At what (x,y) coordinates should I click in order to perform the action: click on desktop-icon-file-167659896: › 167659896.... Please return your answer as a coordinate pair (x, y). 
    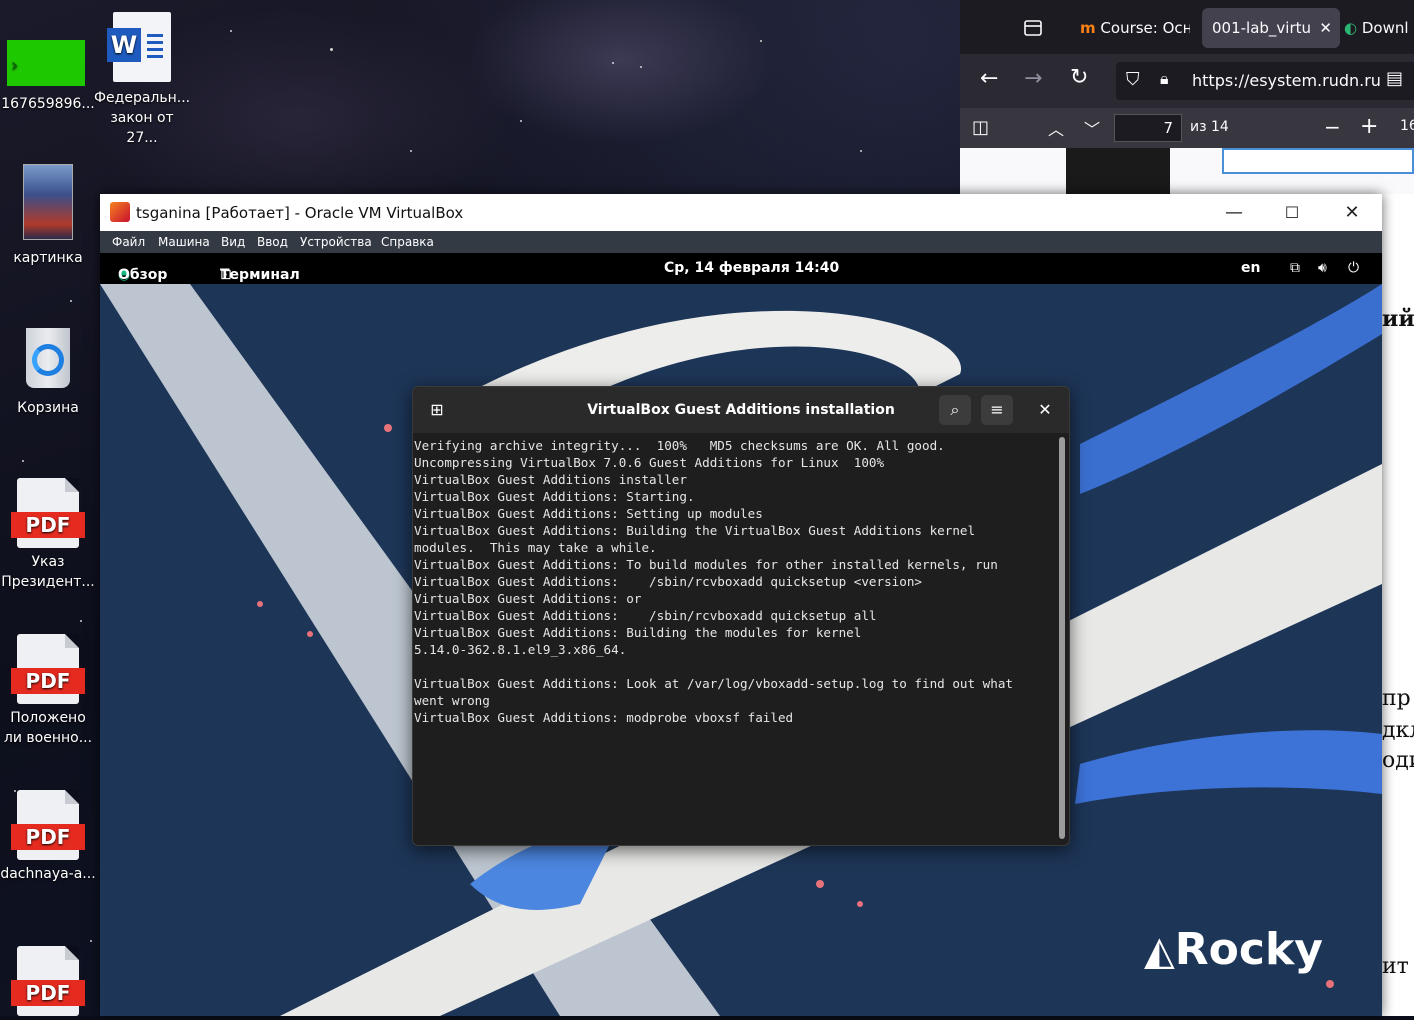
    Looking at the image, I should click on (48, 77).